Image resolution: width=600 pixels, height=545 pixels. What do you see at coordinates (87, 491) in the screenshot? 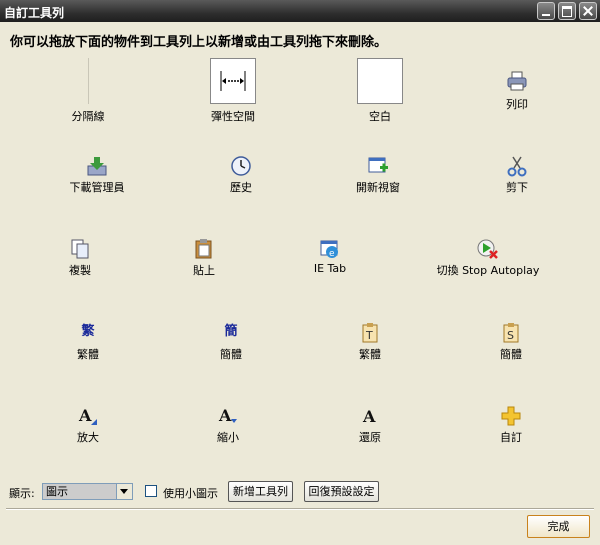
I see `show-mode-select: 圖示` at bounding box center [87, 491].